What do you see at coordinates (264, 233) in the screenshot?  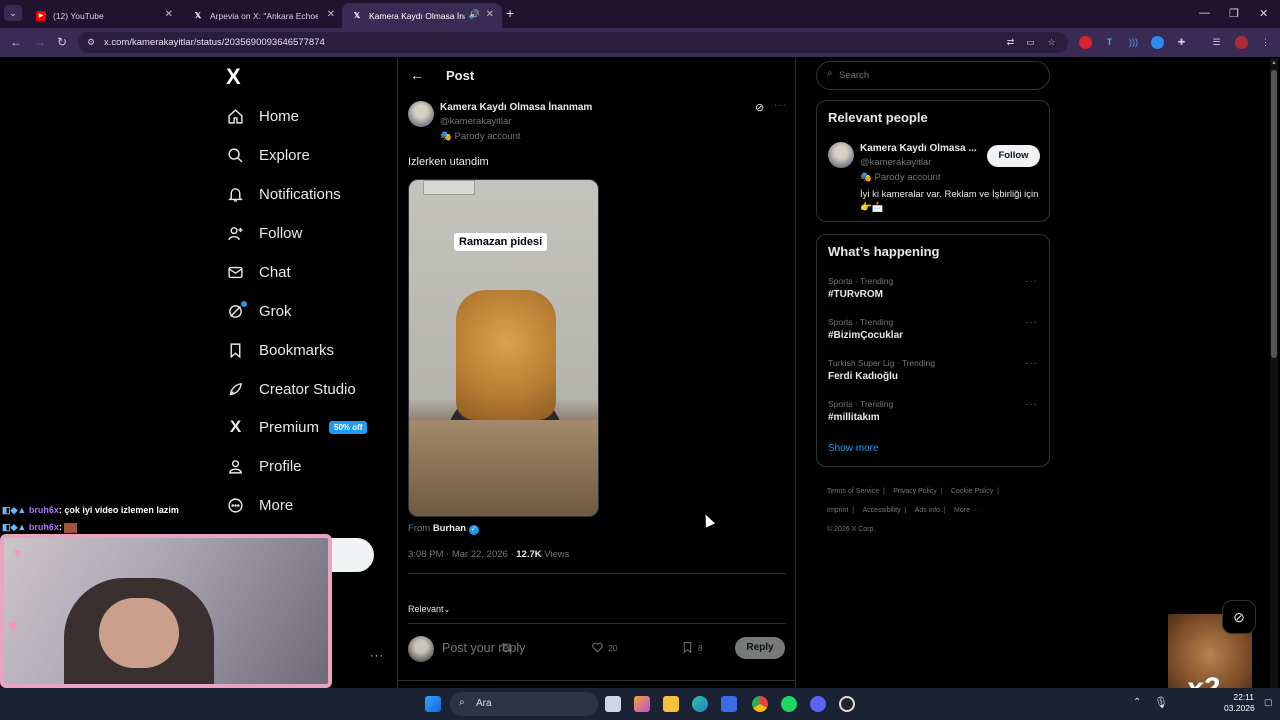 I see `nav-follow: Follow` at bounding box center [264, 233].